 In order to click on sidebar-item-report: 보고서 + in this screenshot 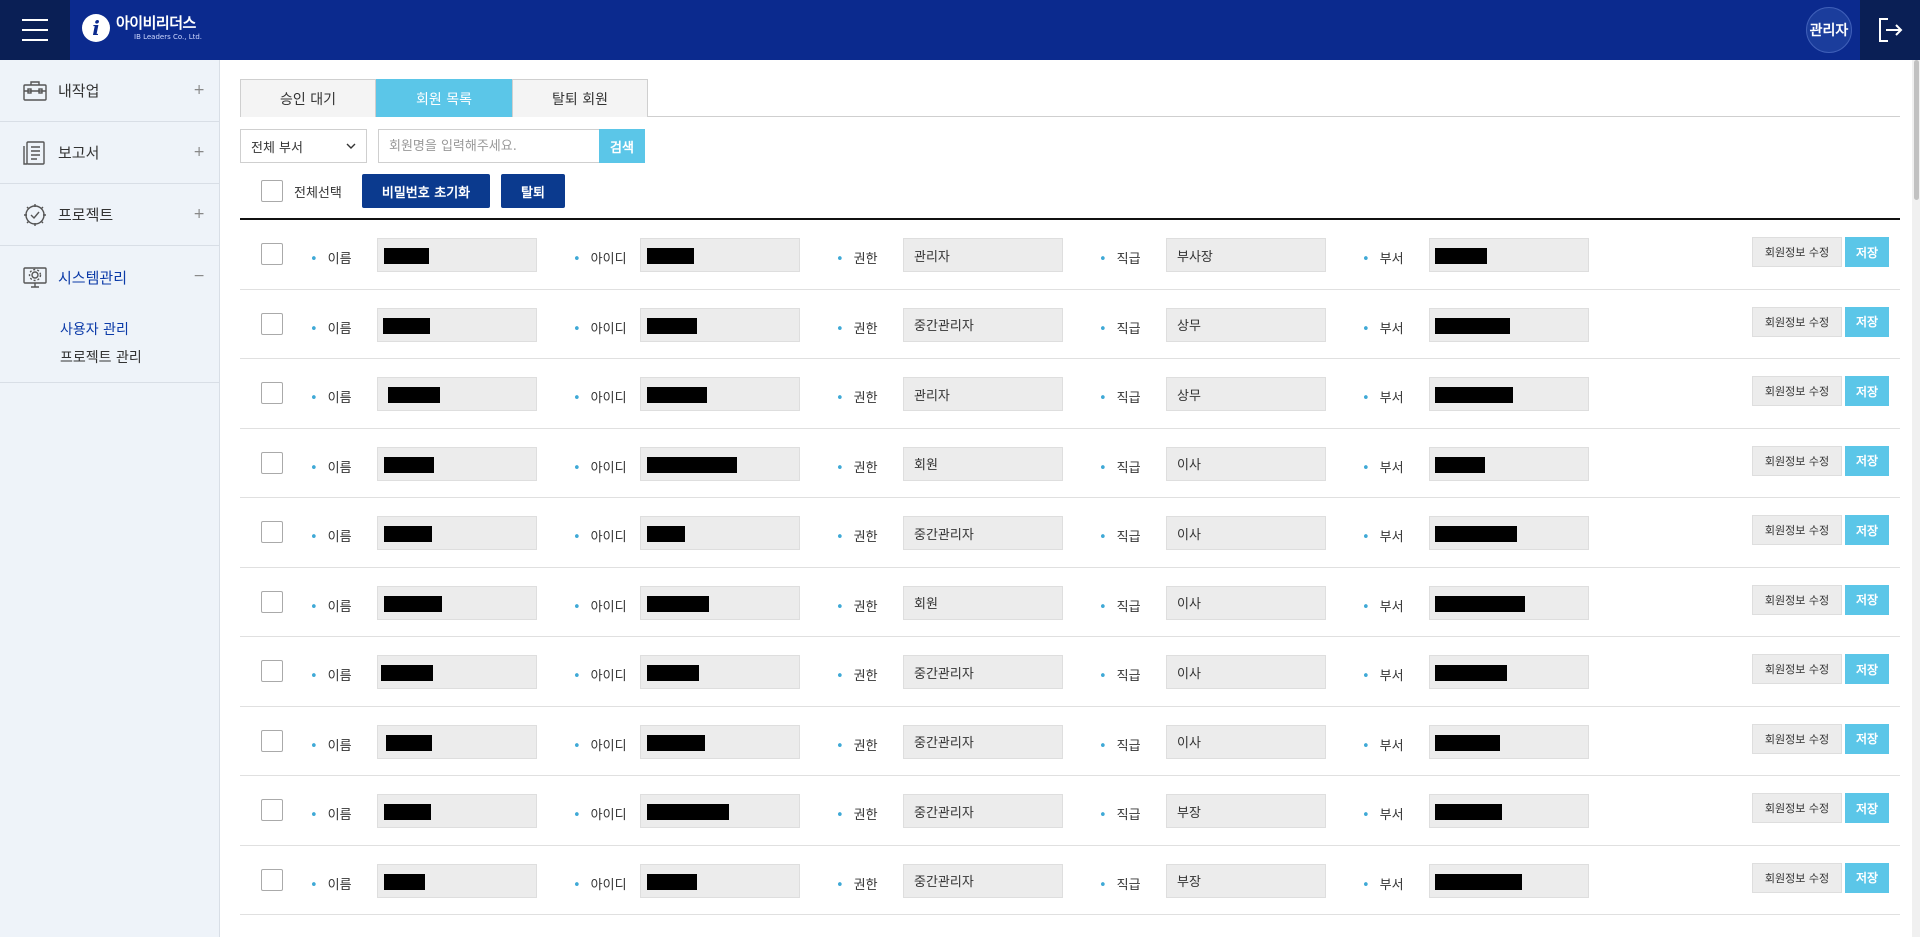, I will do `click(109, 153)`.